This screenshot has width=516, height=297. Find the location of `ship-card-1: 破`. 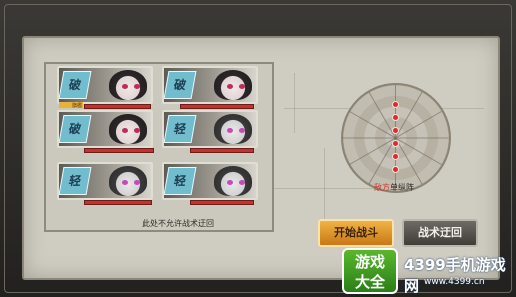

ship-card-1: 破 is located at coordinates (105, 85).